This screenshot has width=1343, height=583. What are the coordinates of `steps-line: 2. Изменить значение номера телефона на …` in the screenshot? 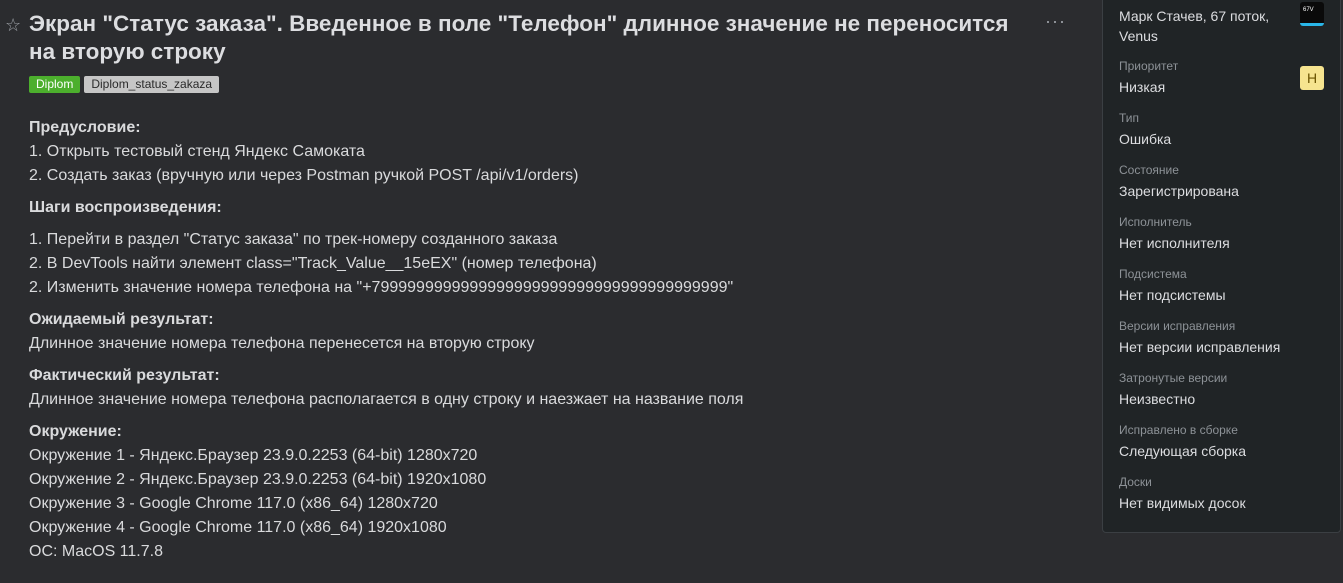 It's located at (381, 287).